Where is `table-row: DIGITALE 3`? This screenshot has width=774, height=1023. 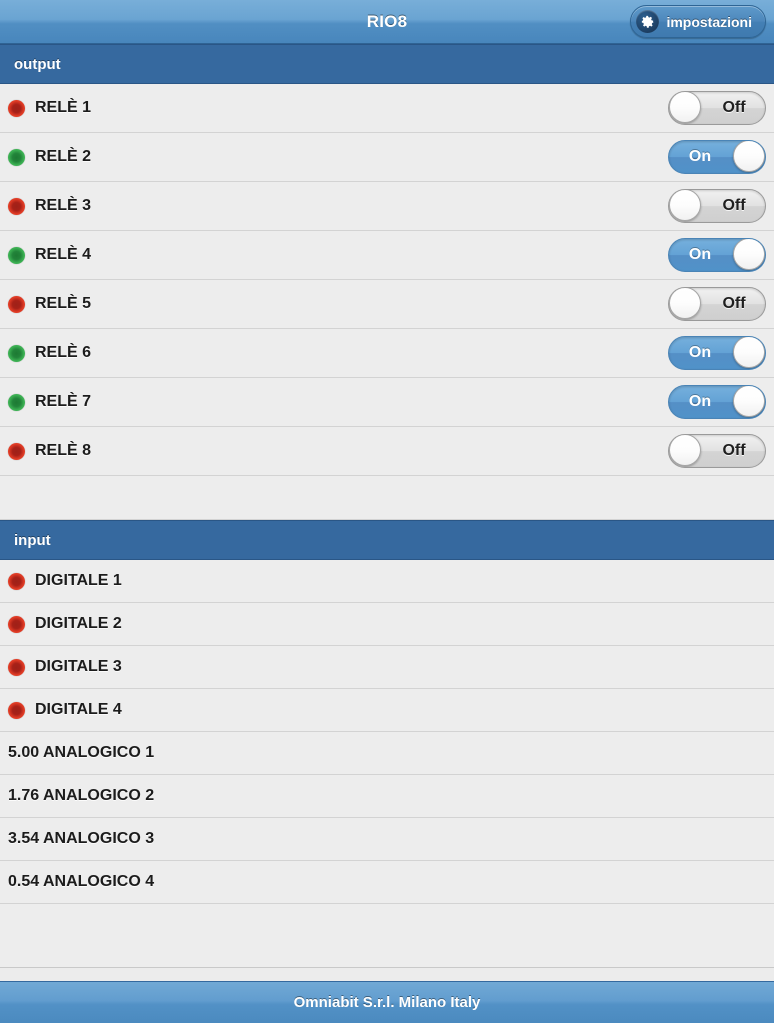
table-row: DIGITALE 3 is located at coordinates (387, 667).